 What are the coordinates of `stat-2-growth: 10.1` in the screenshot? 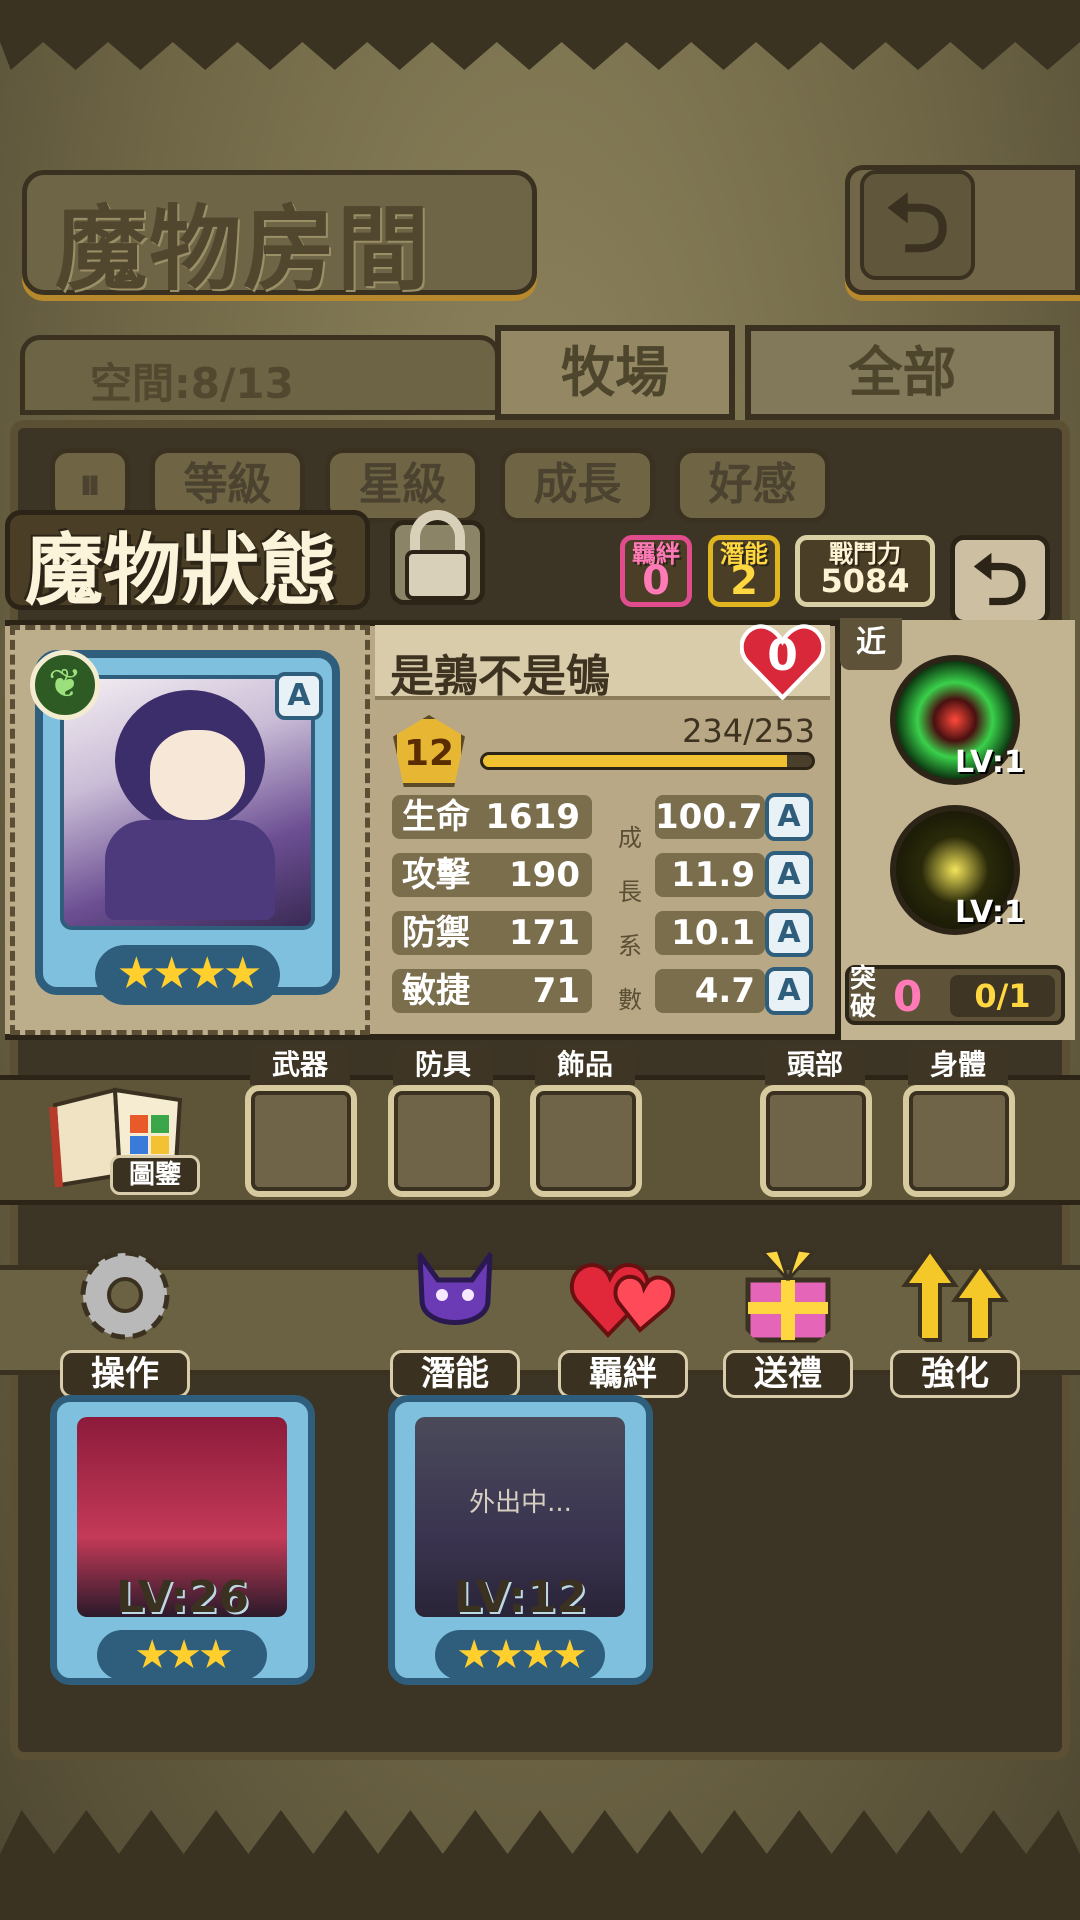 It's located at (710, 933).